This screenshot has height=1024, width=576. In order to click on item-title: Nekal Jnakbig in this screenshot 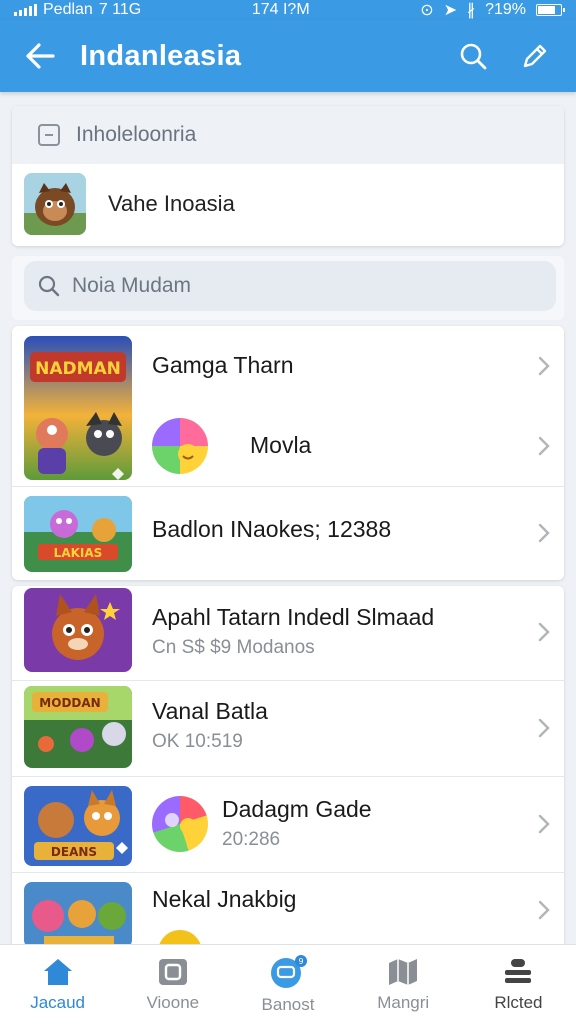, I will do `click(224, 899)`.